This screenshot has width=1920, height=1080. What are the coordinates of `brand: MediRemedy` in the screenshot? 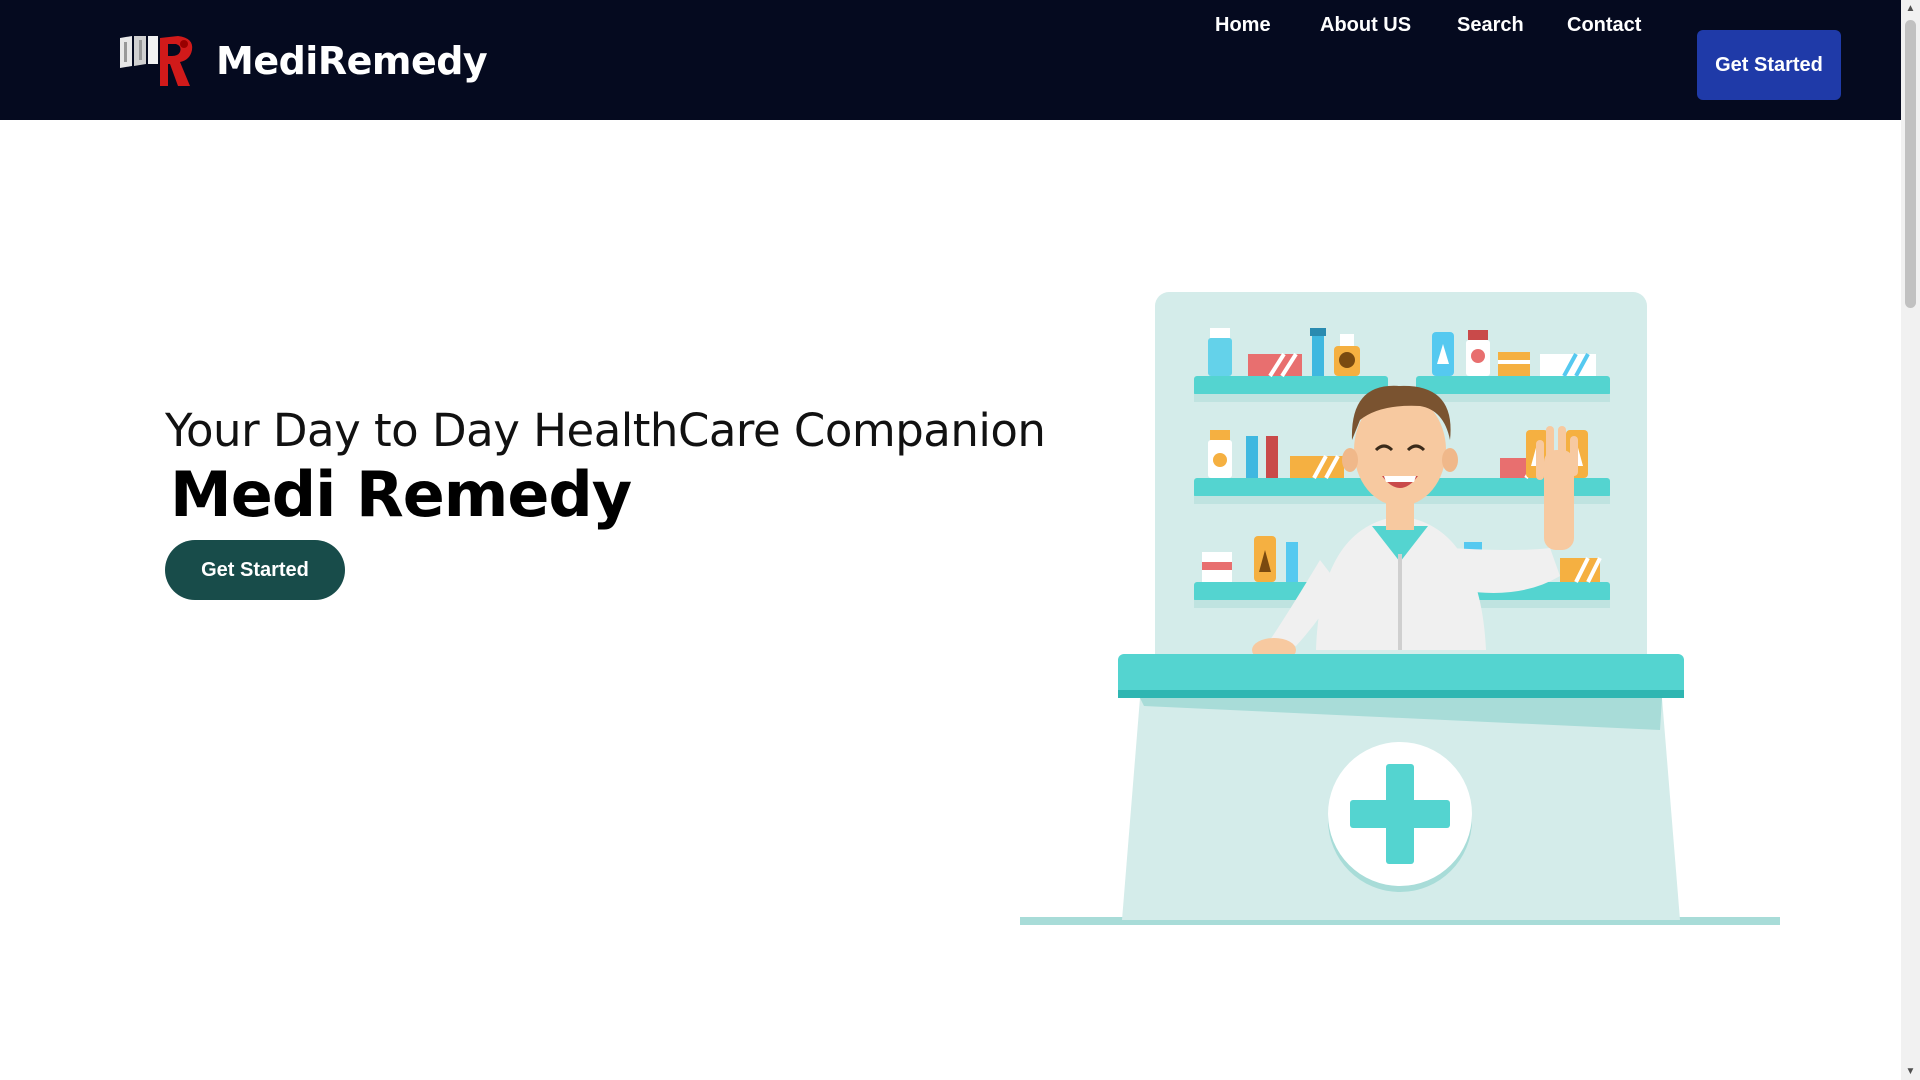 It's located at (304, 61).